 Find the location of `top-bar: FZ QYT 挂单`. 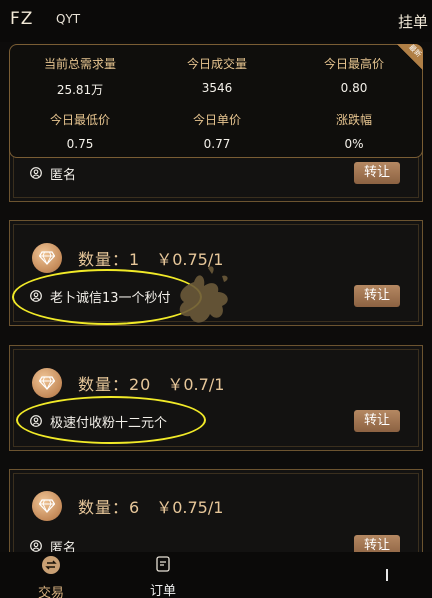

top-bar: FZ QYT 挂单 is located at coordinates (216, 21).